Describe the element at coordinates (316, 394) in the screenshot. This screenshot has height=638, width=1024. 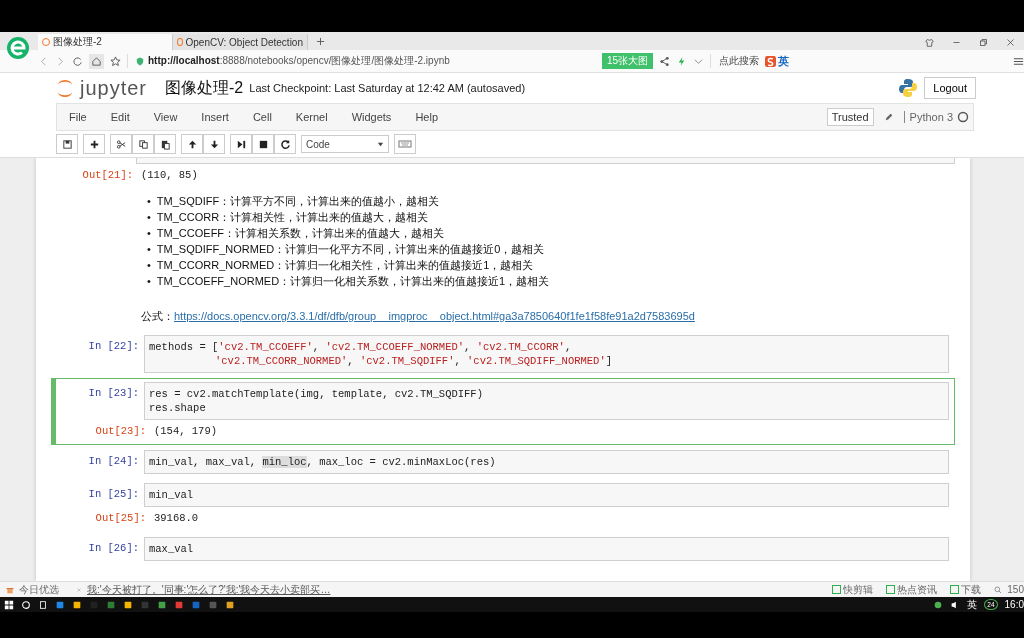
I see `code-line: res = cv2.matchTemplate(img, template, cv2.TM_SQDIFF)` at that location.